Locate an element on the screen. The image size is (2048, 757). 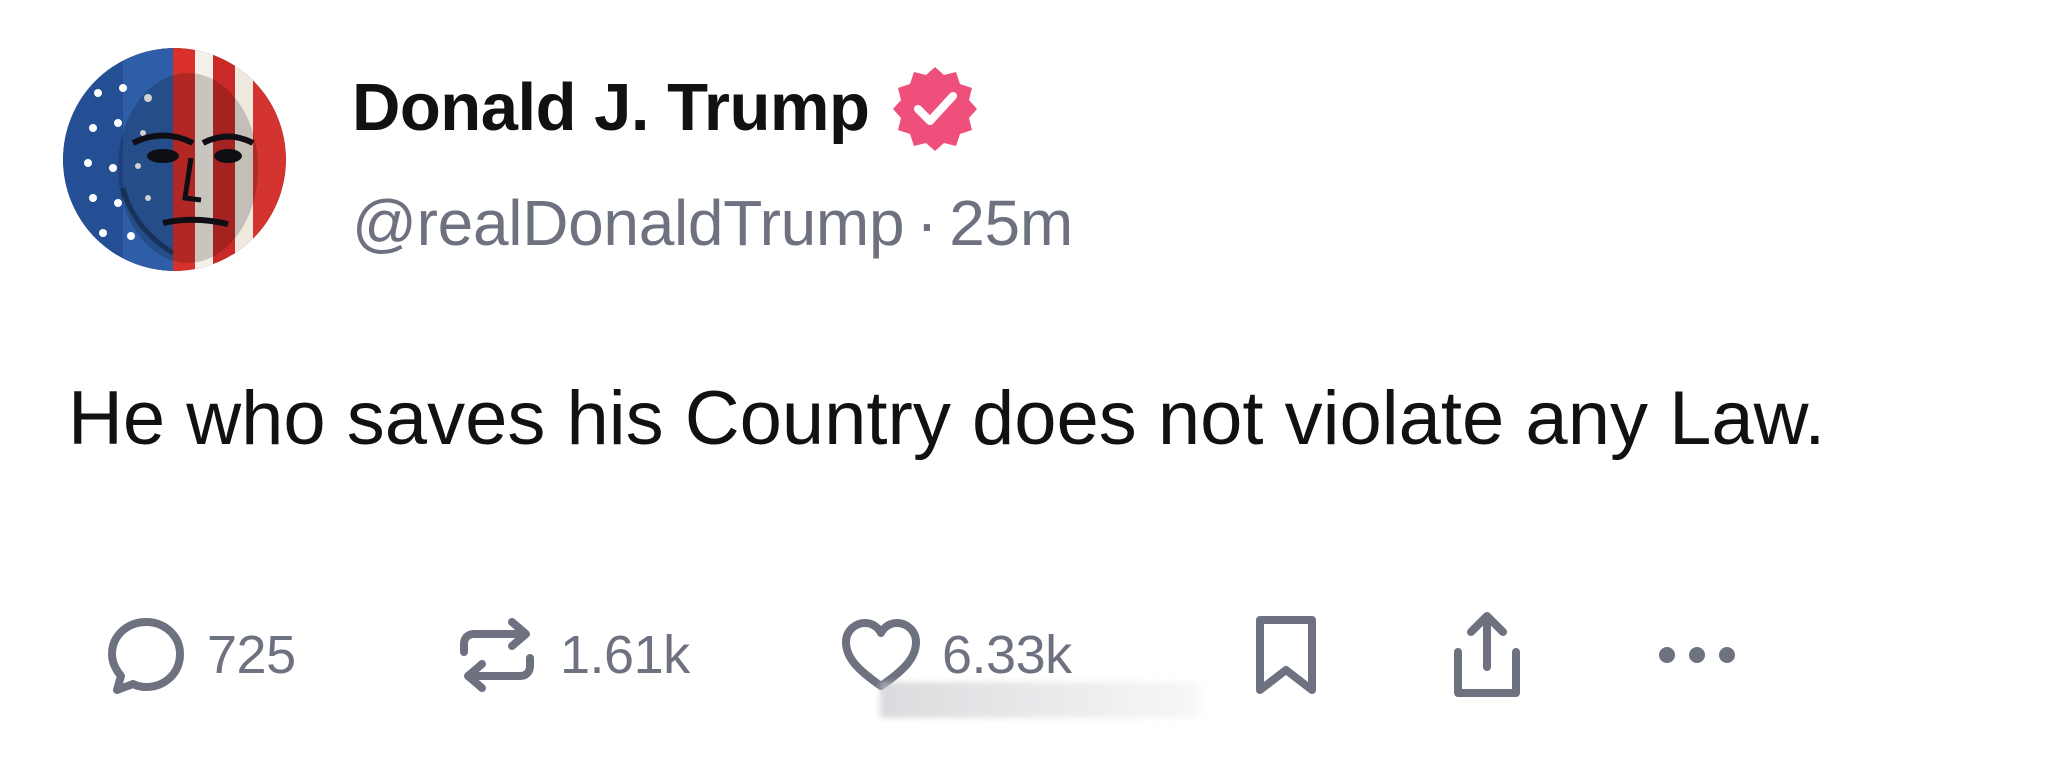
author-name-row: Donald J. Trump is located at coordinates (665, 107).